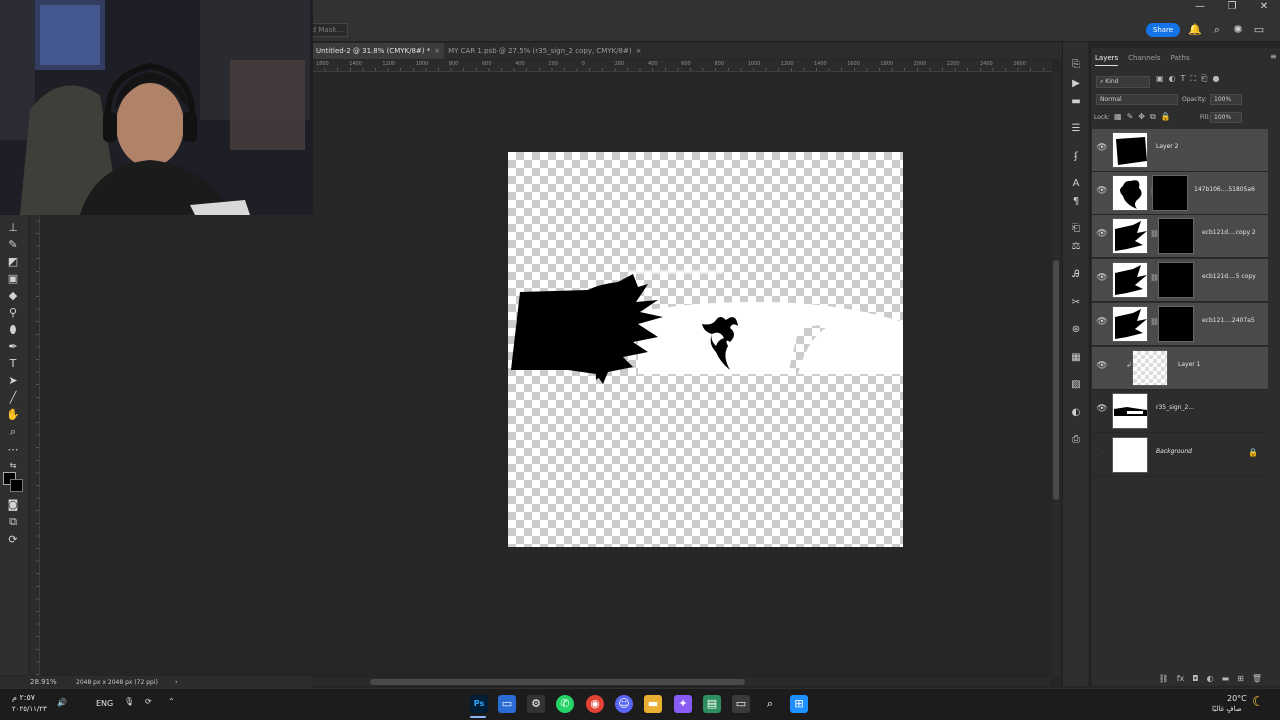 This screenshot has width=1280, height=720. I want to click on minimize-button: —, so click(1200, 8).